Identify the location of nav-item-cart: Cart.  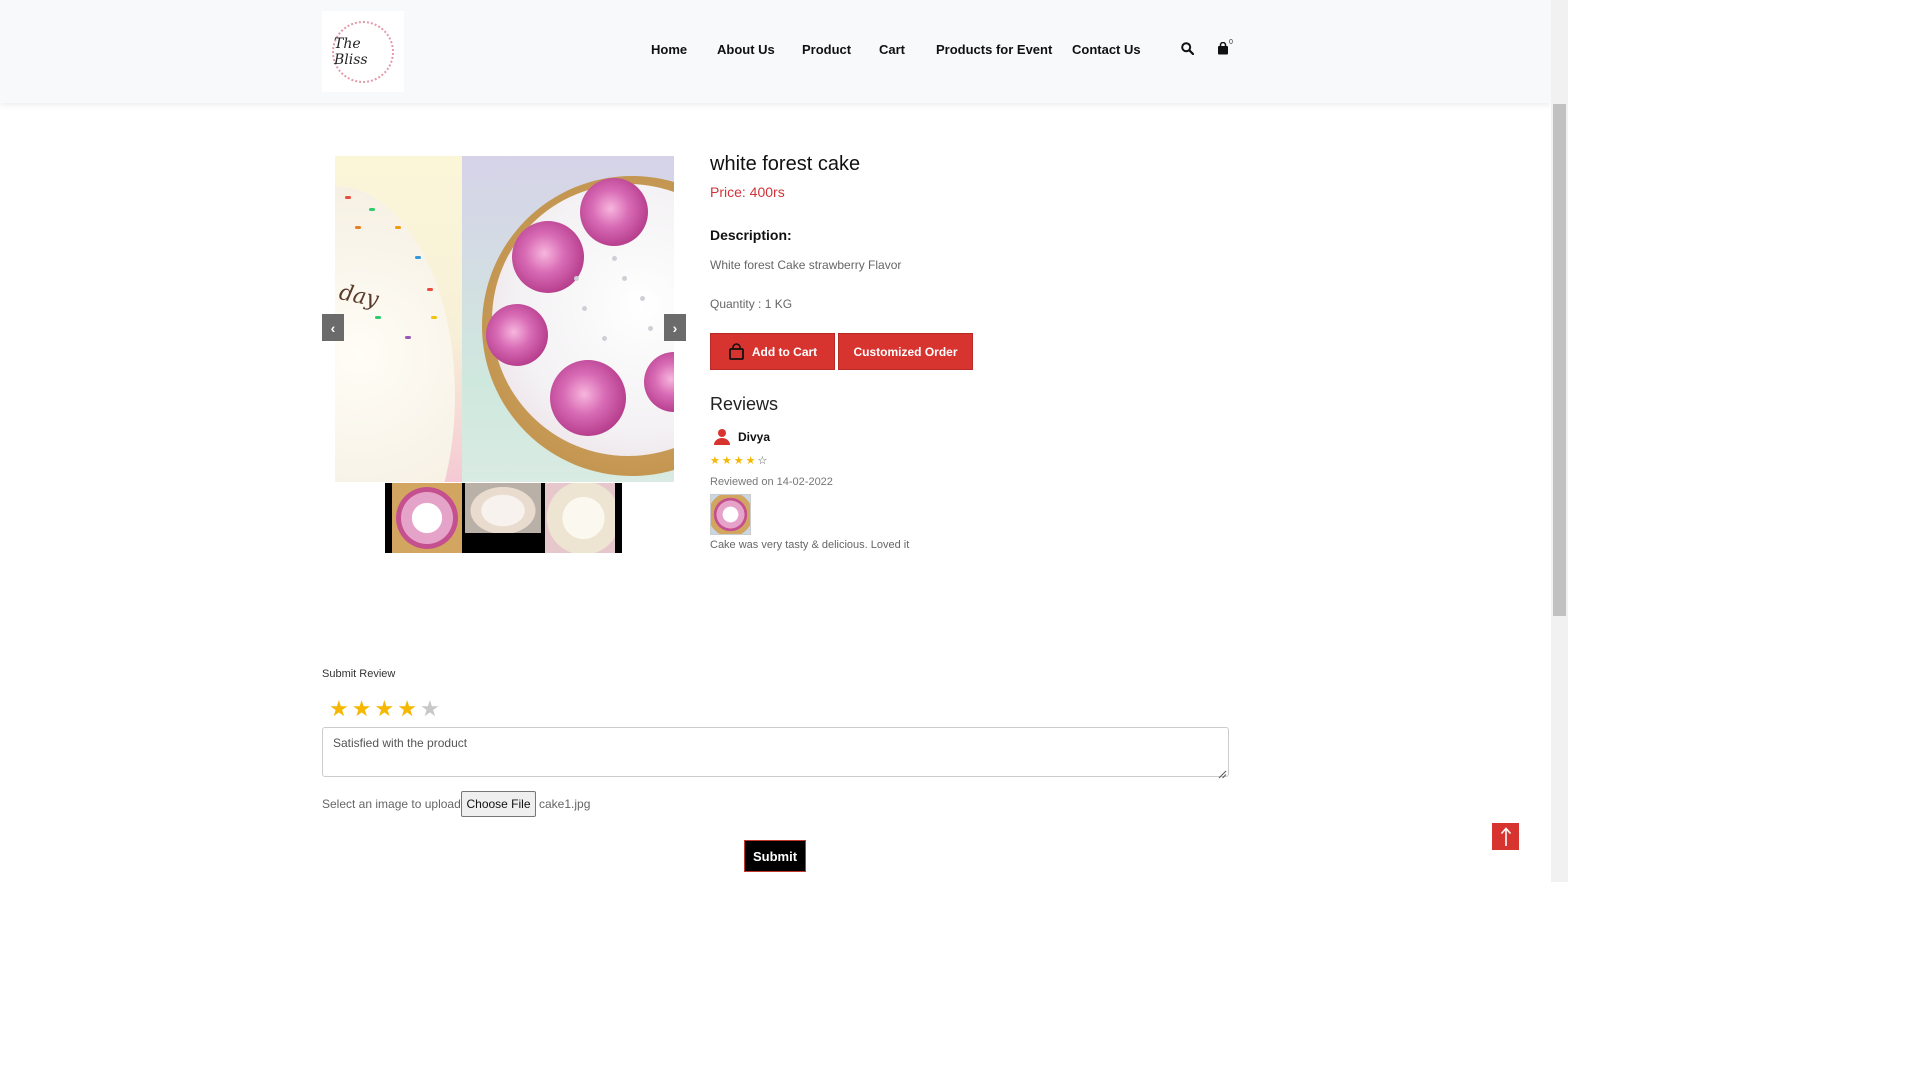
(892, 49).